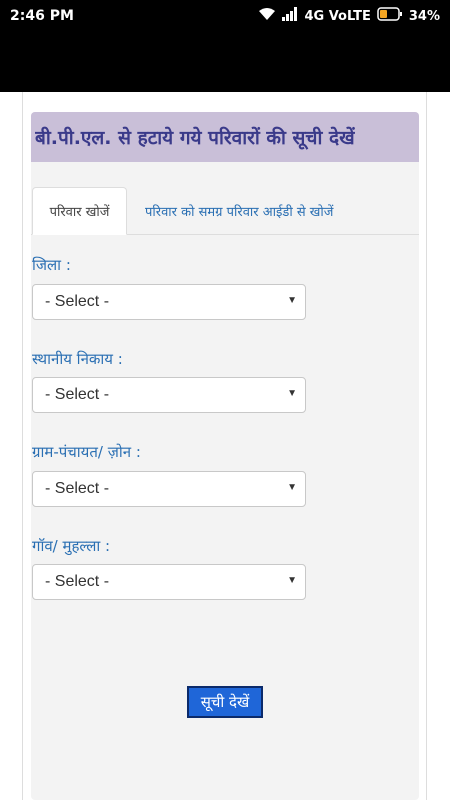 The width and height of the screenshot is (450, 800). I want to click on status-time: 2:46 PM, so click(42, 16).